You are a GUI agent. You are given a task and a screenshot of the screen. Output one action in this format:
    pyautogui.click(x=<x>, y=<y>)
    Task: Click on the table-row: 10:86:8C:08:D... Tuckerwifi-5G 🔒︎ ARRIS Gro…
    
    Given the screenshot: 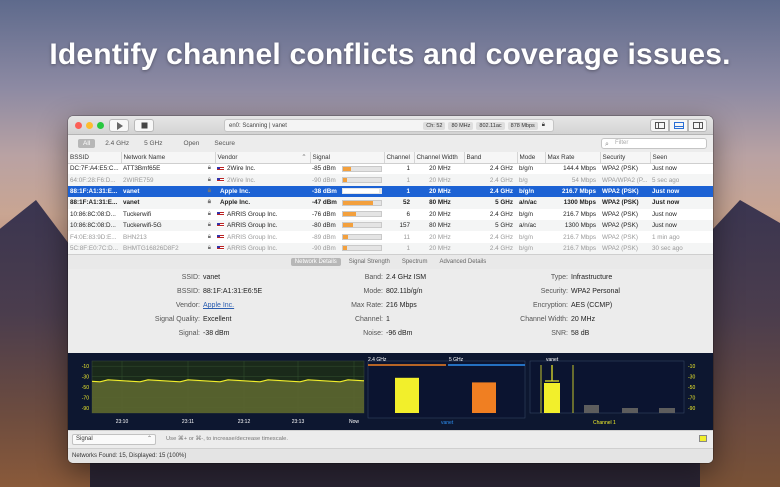 What is the action you would take?
    pyautogui.click(x=390, y=225)
    